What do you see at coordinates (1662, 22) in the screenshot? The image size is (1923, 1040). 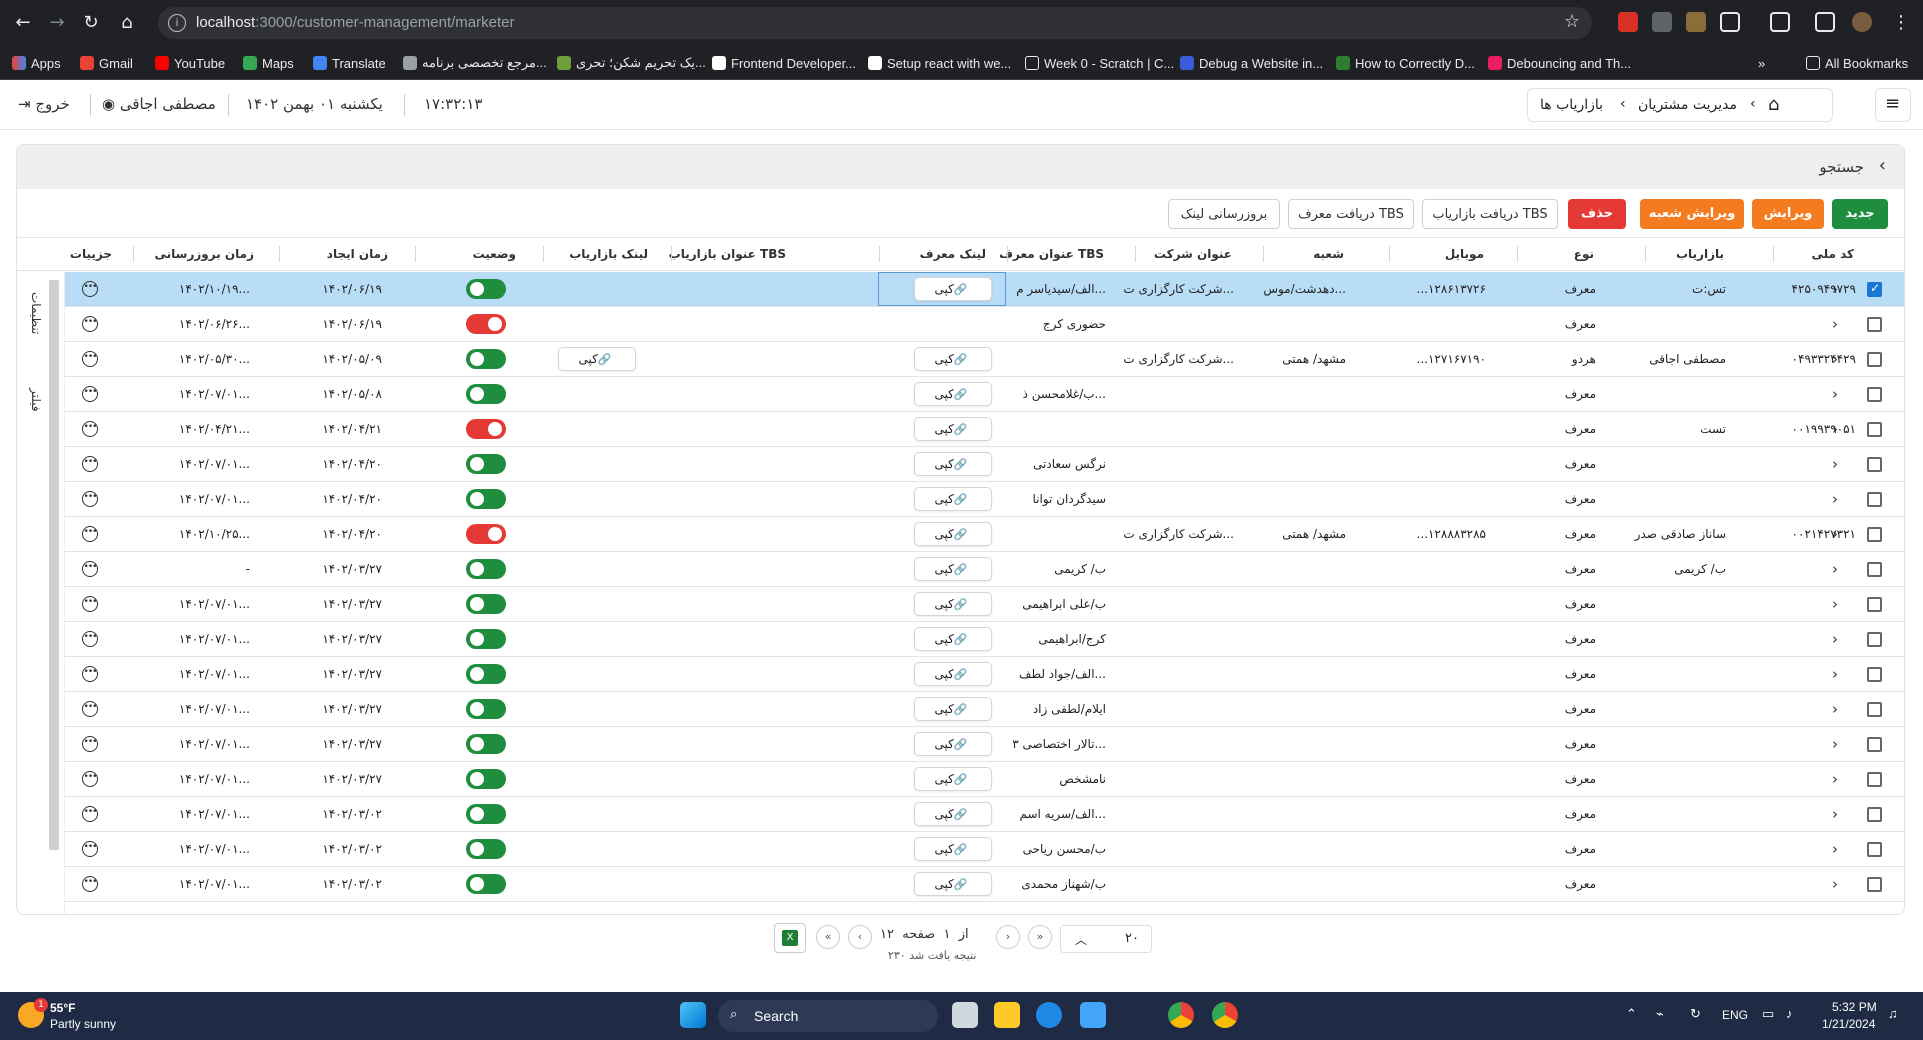 I see `extension-icon` at bounding box center [1662, 22].